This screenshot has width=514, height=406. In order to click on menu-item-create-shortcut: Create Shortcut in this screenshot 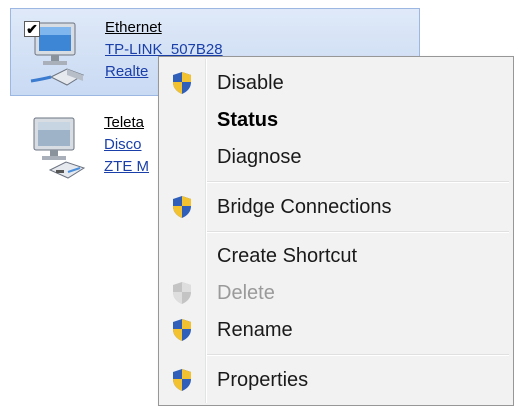, I will do `click(336, 256)`.